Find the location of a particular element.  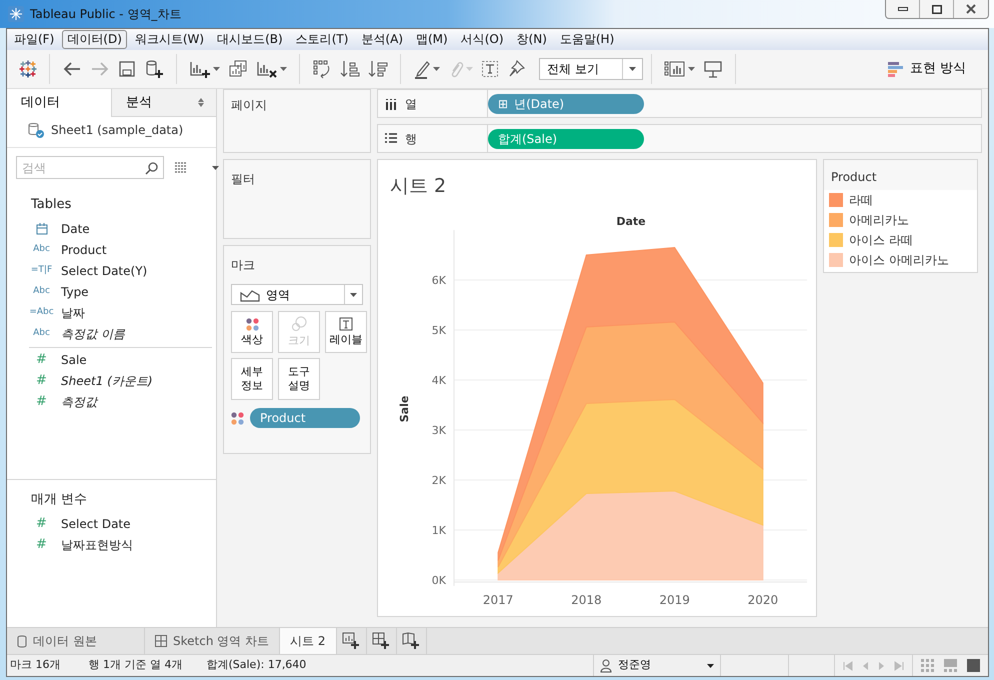

menu-item: 워크시트(W) is located at coordinates (170, 39).